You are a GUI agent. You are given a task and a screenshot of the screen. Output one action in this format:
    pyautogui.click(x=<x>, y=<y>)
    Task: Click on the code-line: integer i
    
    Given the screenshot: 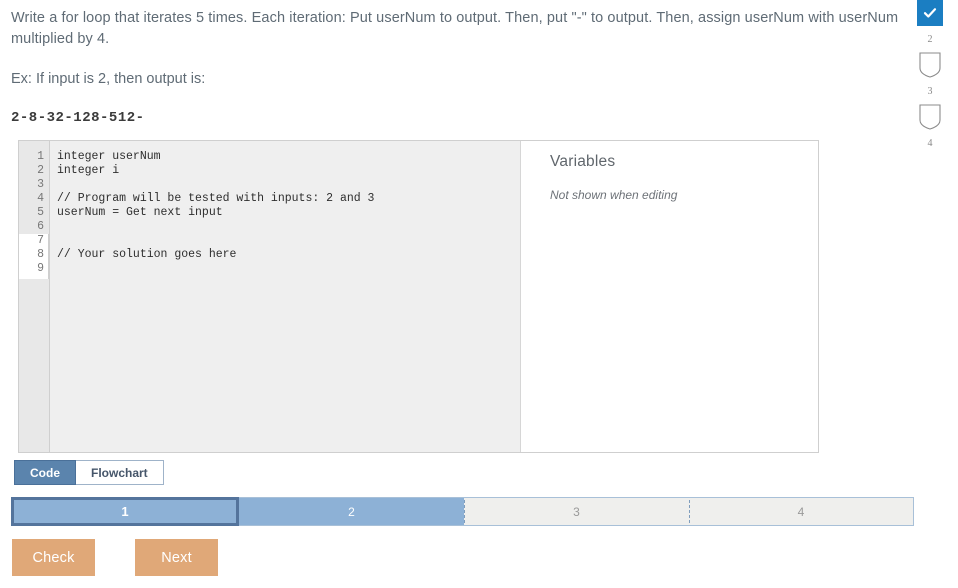 What is the action you would take?
    pyautogui.click(x=88, y=170)
    